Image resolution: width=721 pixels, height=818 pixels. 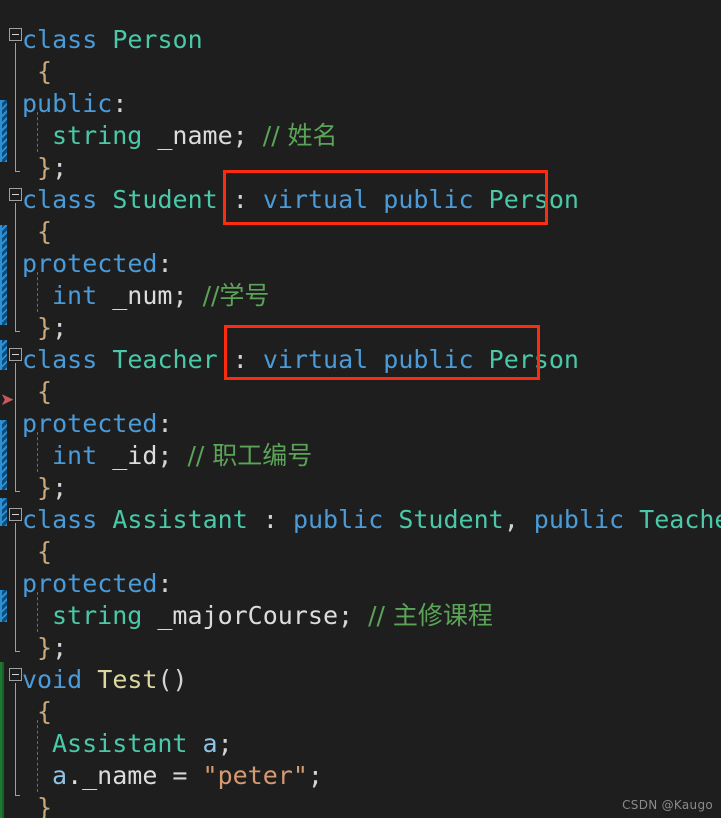 What do you see at coordinates (52, 679) in the screenshot?
I see `code-token: void` at bounding box center [52, 679].